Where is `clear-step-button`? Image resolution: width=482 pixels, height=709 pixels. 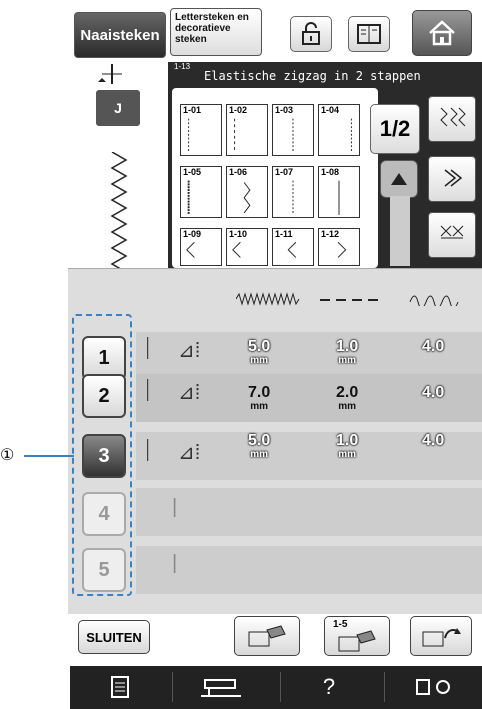 clear-step-button is located at coordinates (267, 636).